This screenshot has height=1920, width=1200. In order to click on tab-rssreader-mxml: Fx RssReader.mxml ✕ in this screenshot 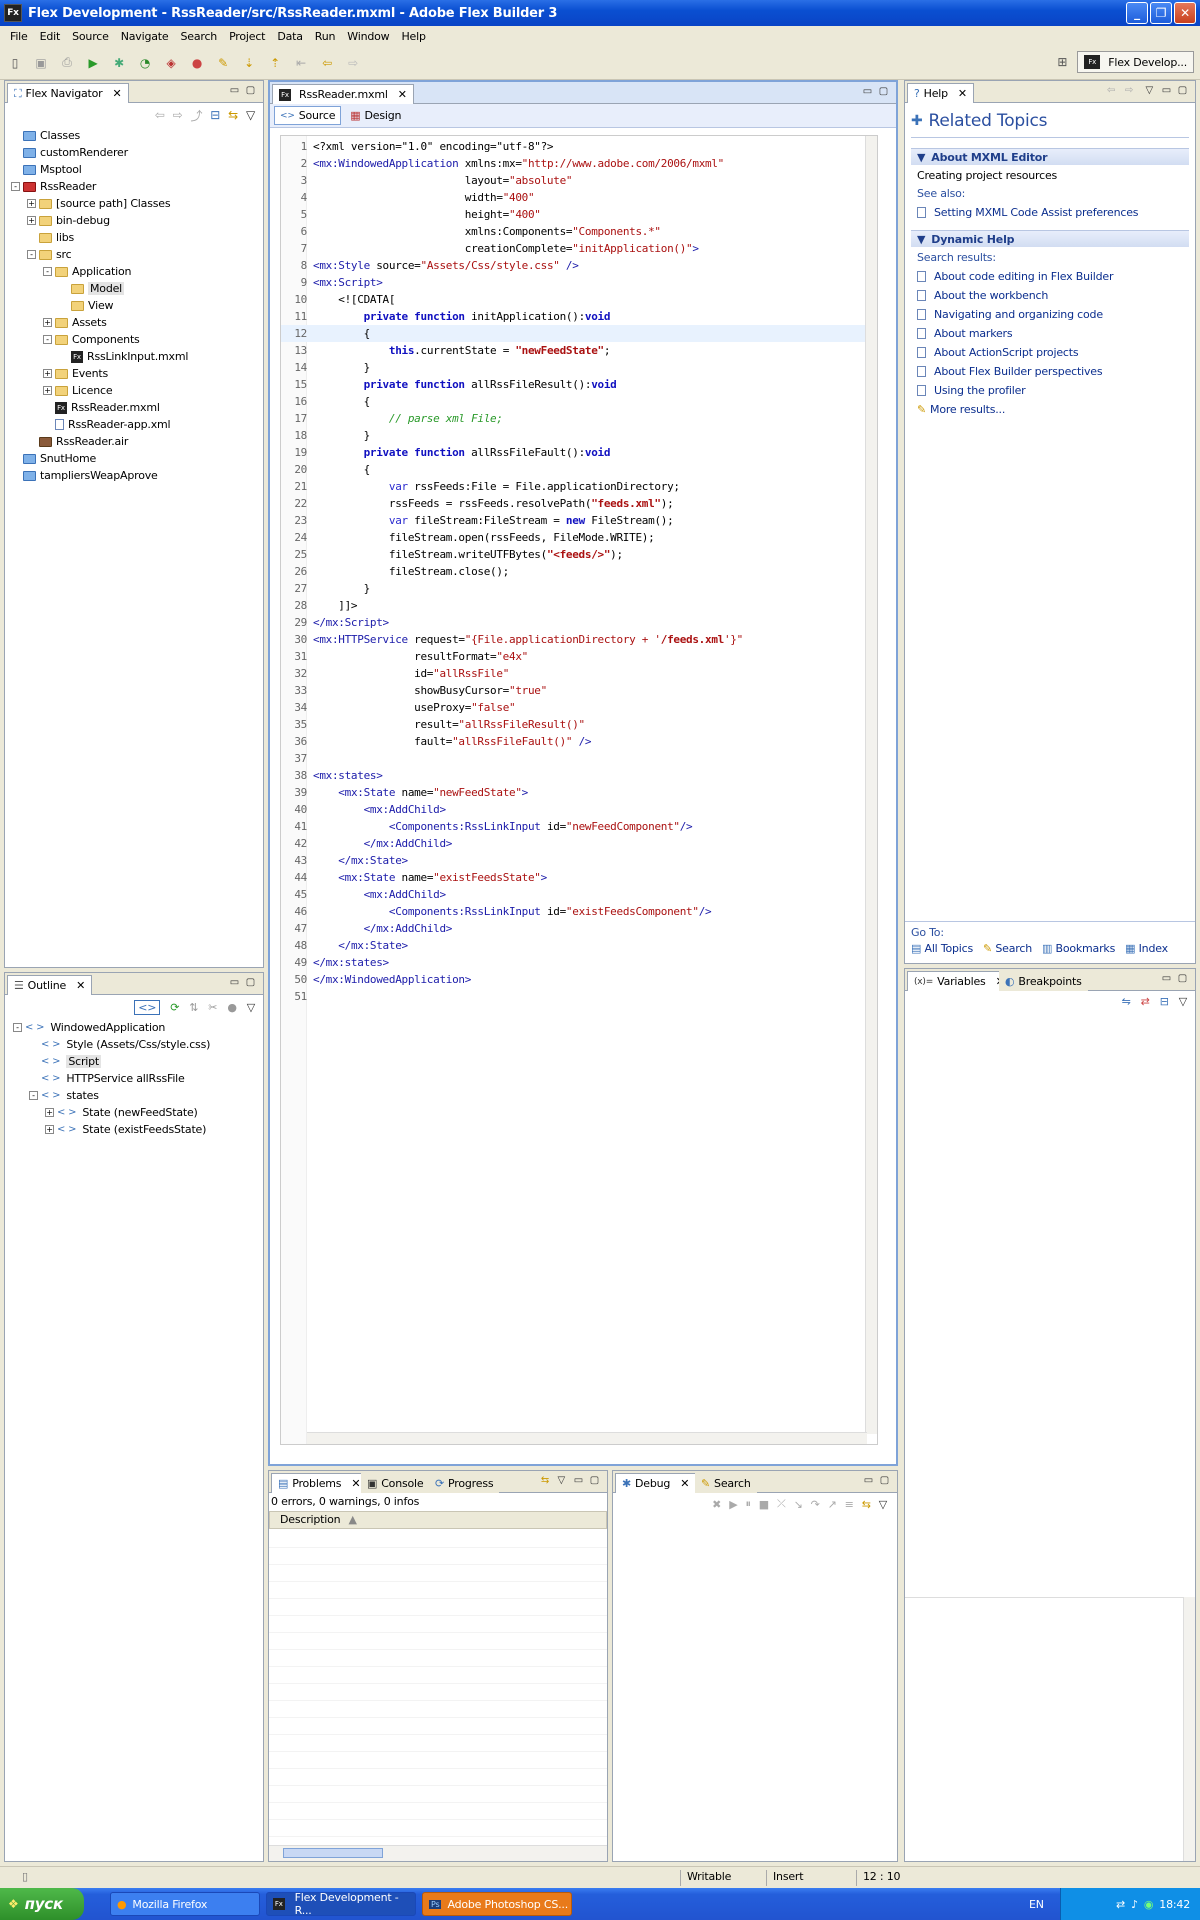, I will do `click(343, 94)`.